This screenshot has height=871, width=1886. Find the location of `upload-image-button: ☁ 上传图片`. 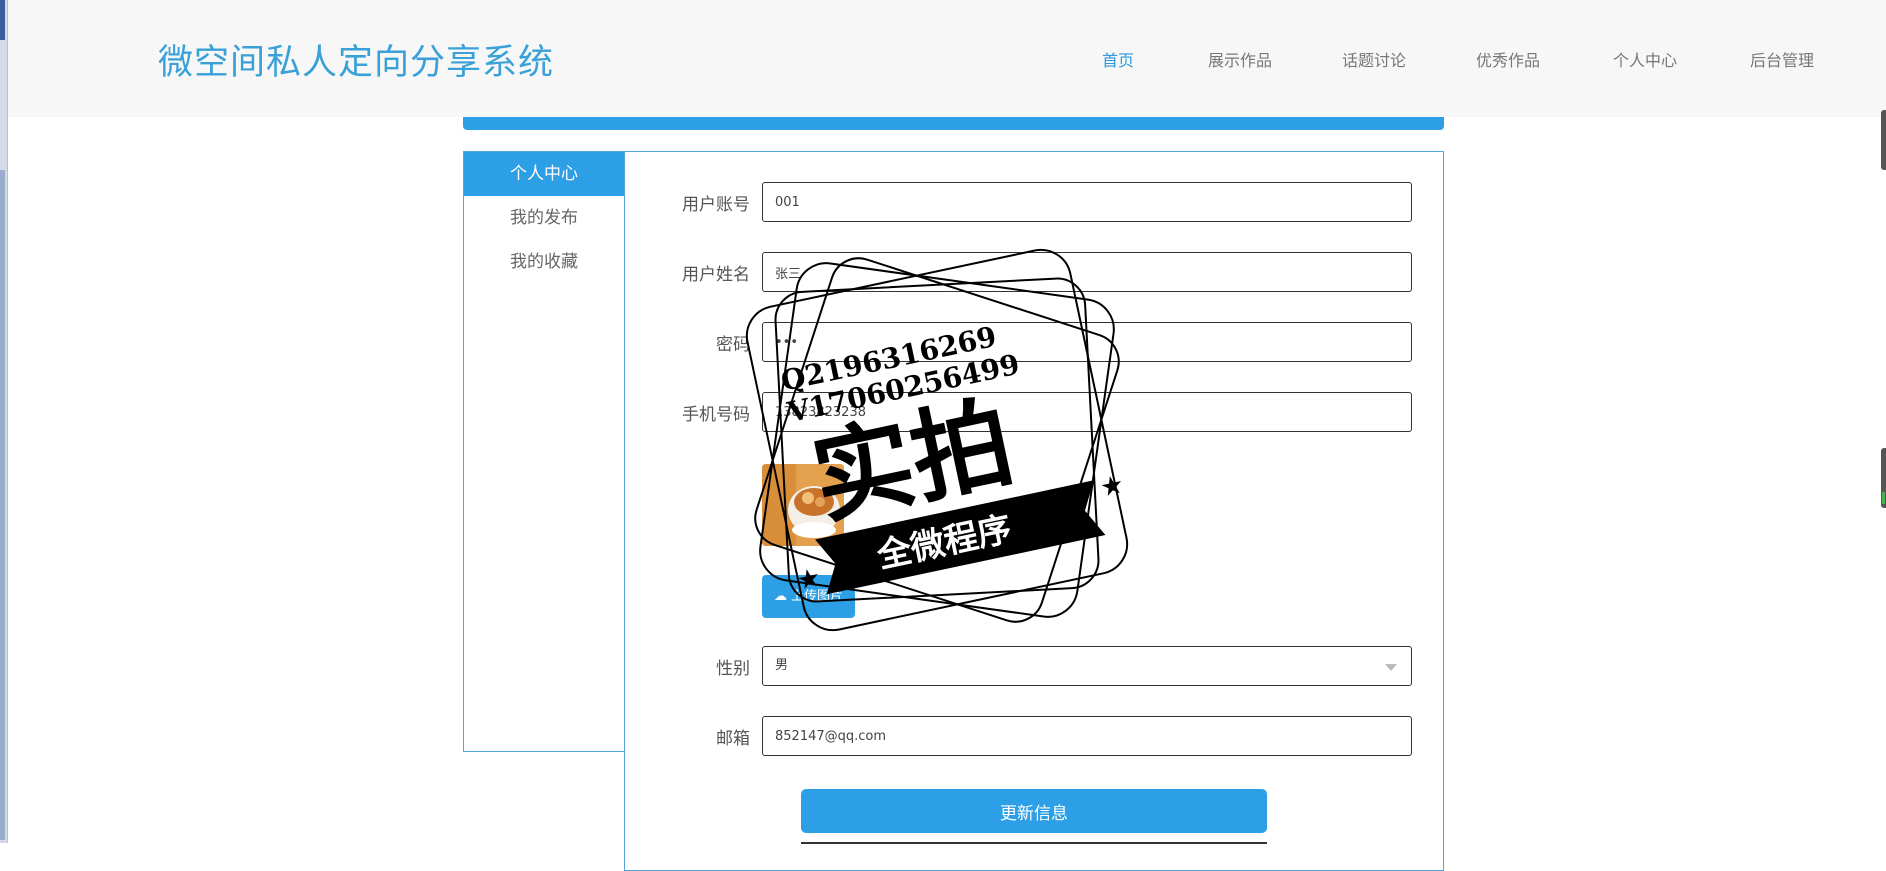

upload-image-button: ☁ 上传图片 is located at coordinates (808, 596).